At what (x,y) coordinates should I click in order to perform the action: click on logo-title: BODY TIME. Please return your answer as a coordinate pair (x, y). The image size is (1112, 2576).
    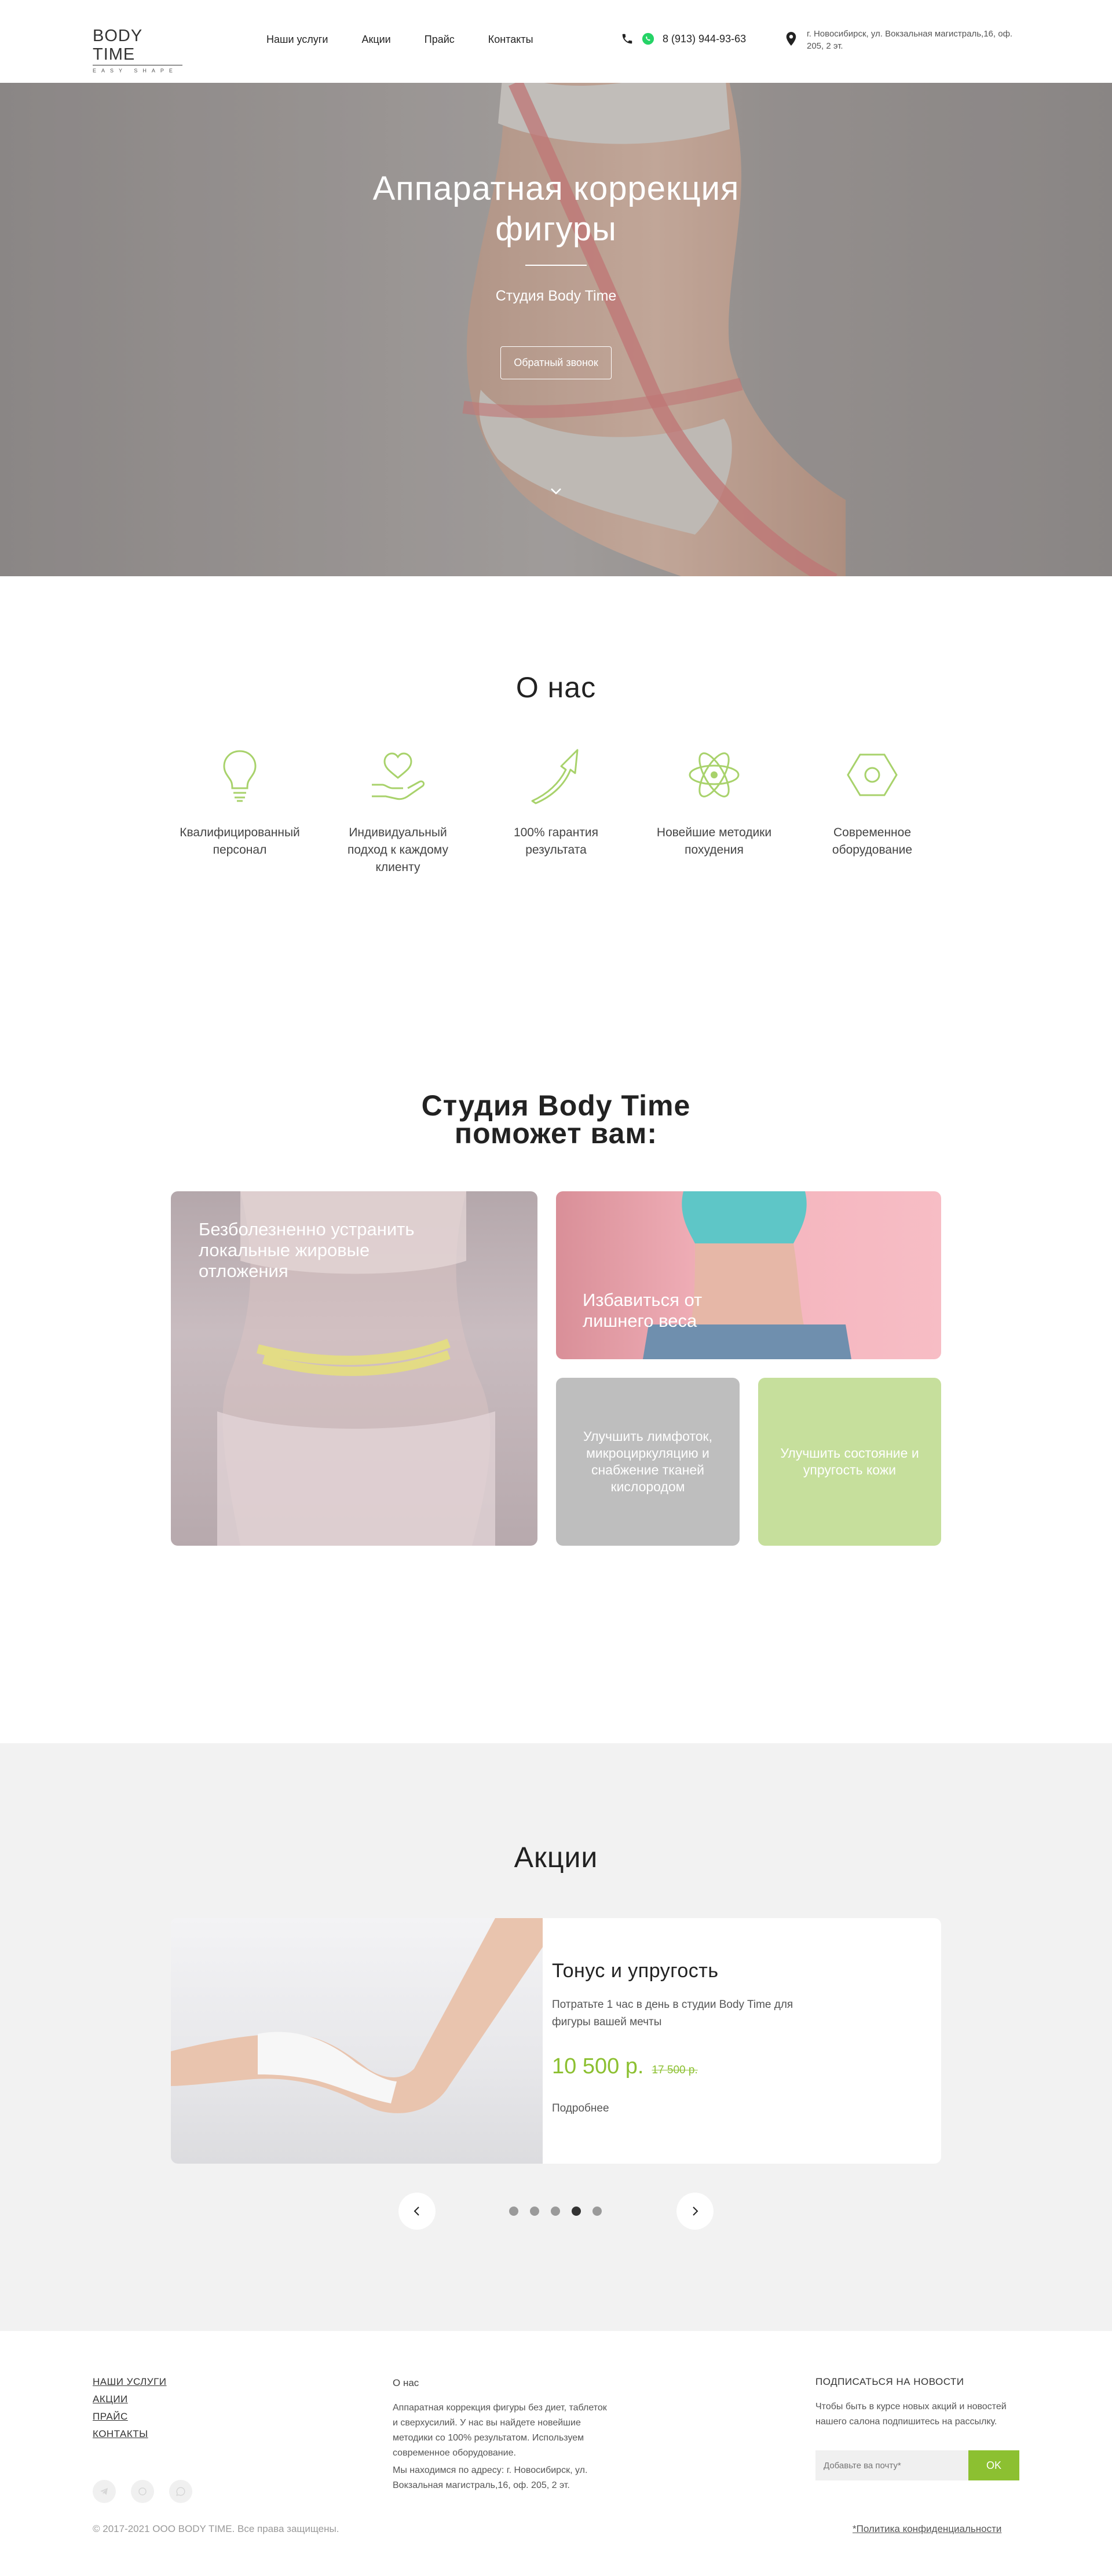
    Looking at the image, I should click on (137, 46).